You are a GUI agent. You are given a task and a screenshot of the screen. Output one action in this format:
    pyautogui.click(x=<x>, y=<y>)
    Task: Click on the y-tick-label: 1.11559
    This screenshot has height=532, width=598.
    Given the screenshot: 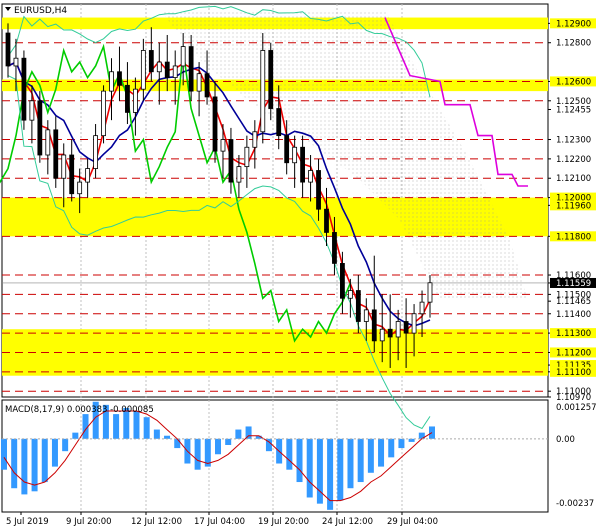 What is the action you would take?
    pyautogui.click(x=573, y=284)
    